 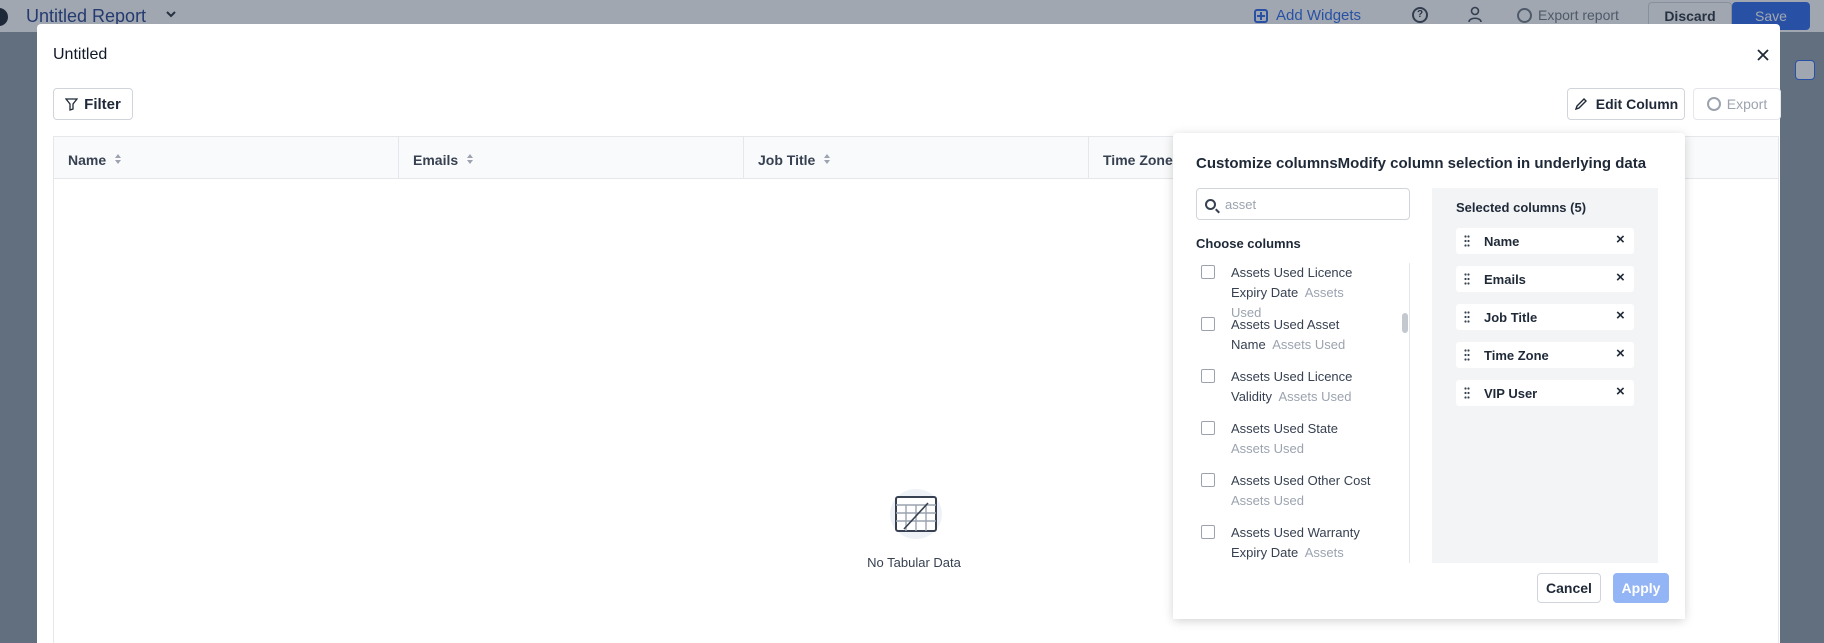 I want to click on filter-button: Filter, so click(x=93, y=104).